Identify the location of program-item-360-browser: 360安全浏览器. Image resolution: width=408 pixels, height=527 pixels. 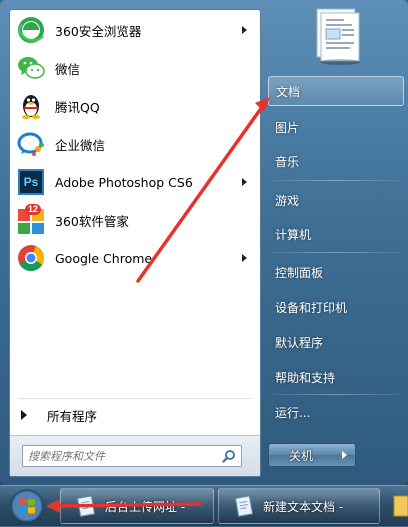
(135, 30).